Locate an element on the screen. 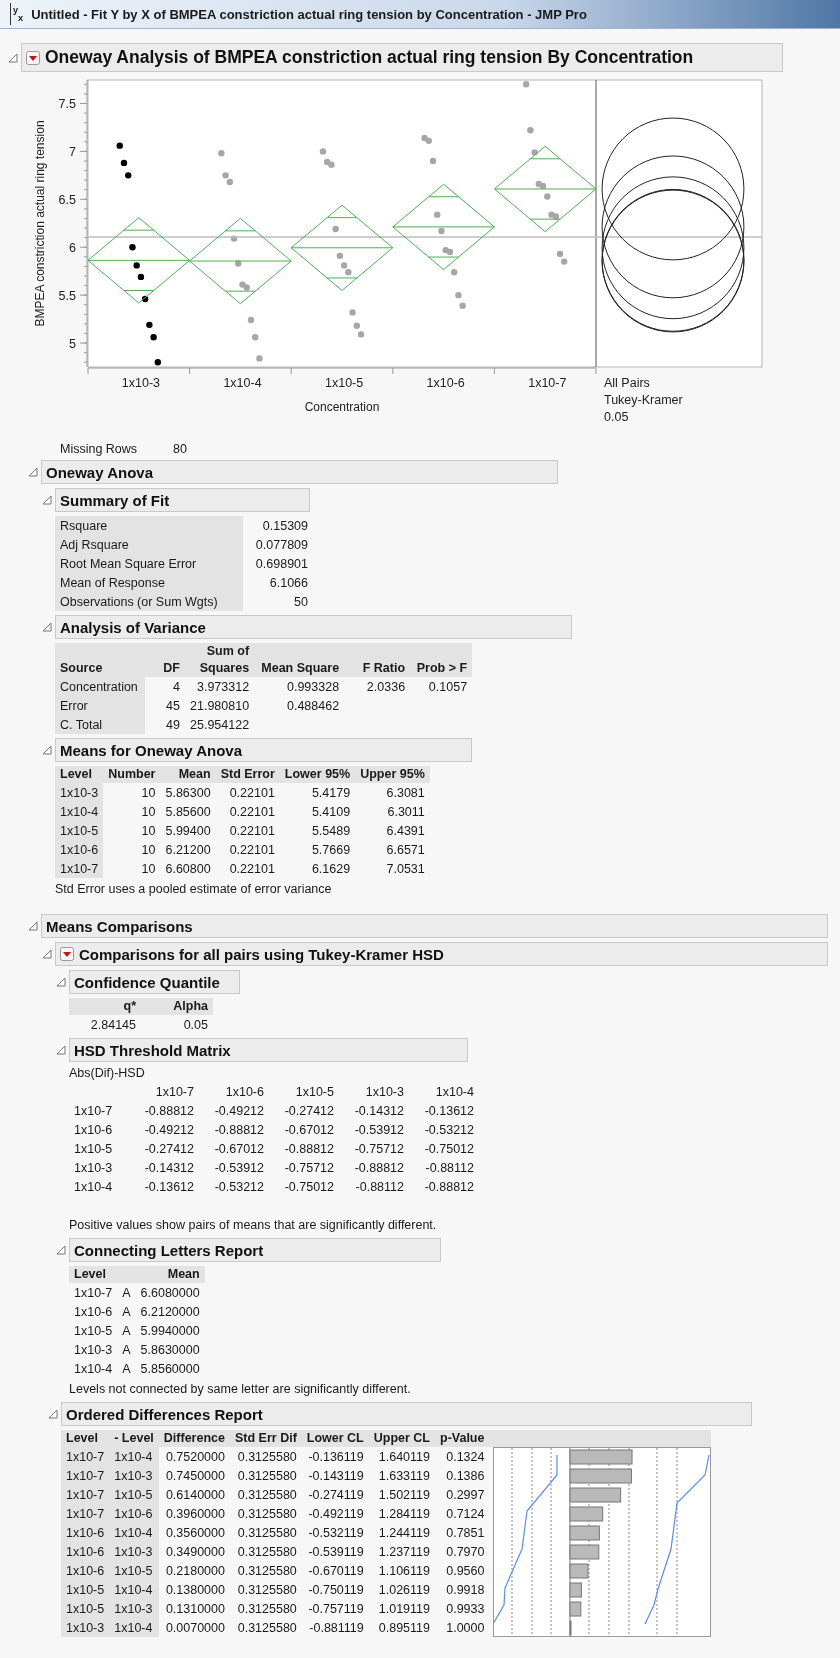  table-cell: 2.0336 is located at coordinates (377, 686).